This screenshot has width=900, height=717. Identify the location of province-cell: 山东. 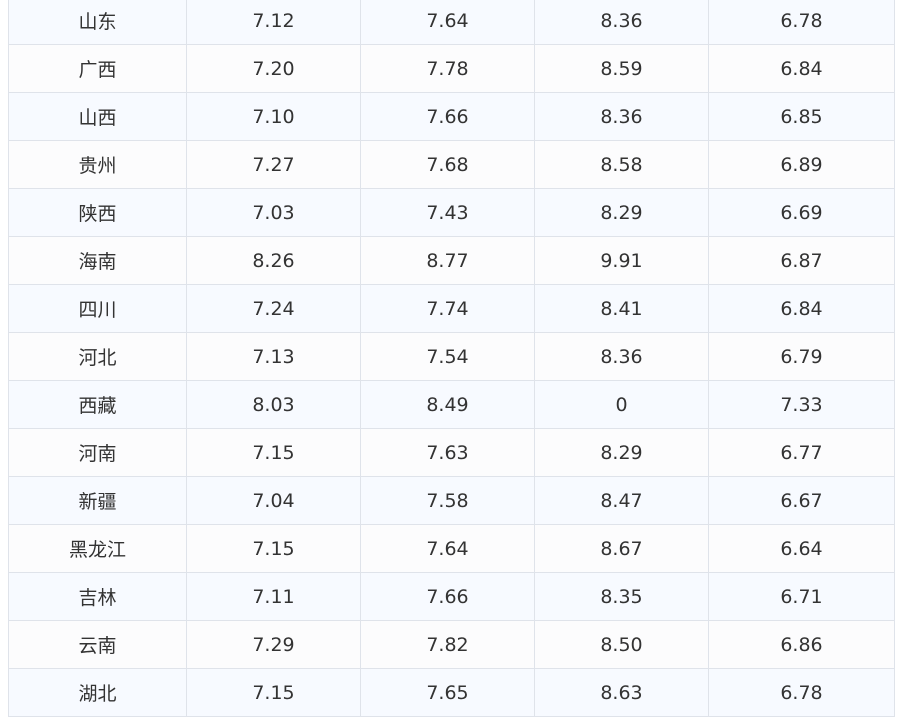
(97, 22).